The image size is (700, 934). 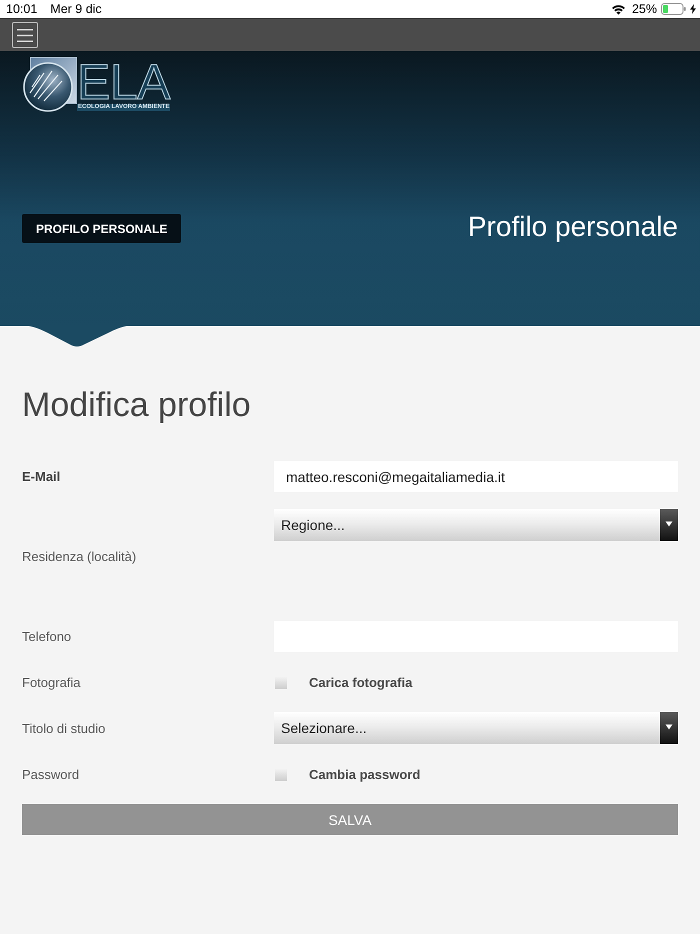 I want to click on page-title: Profilo personale, so click(x=573, y=227).